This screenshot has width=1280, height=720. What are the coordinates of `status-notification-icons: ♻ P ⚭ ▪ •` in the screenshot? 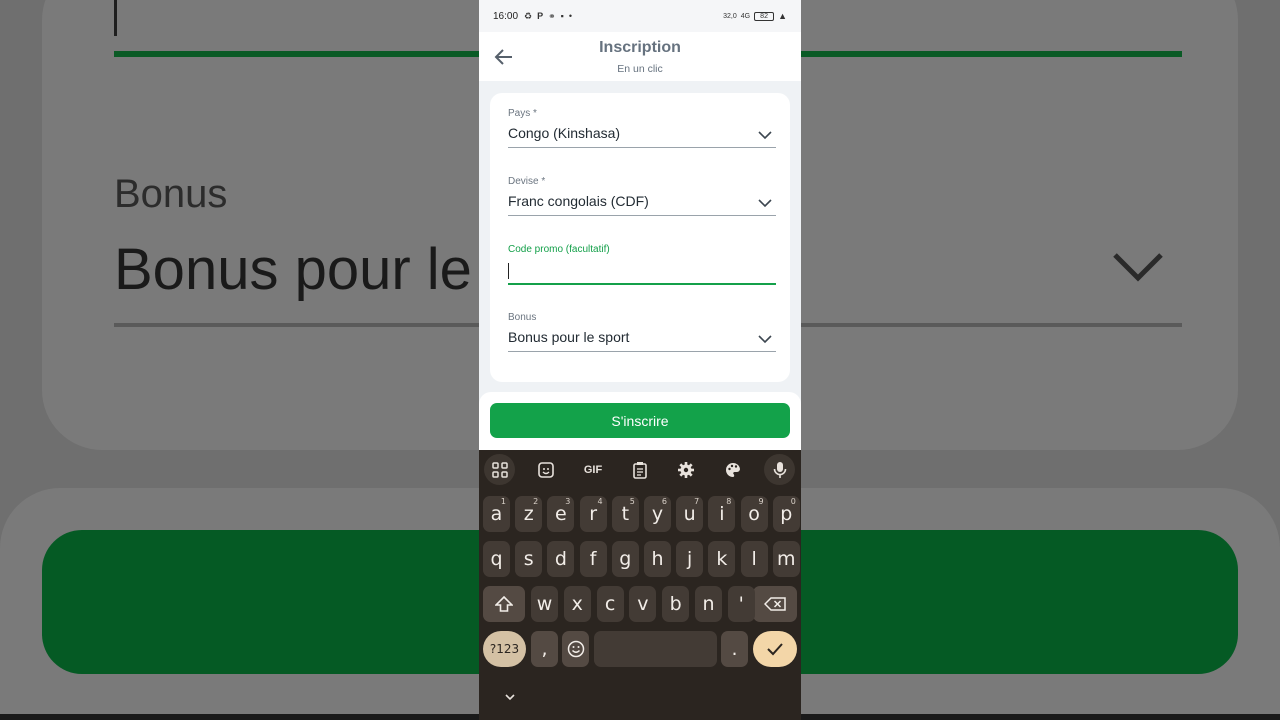 It's located at (548, 16).